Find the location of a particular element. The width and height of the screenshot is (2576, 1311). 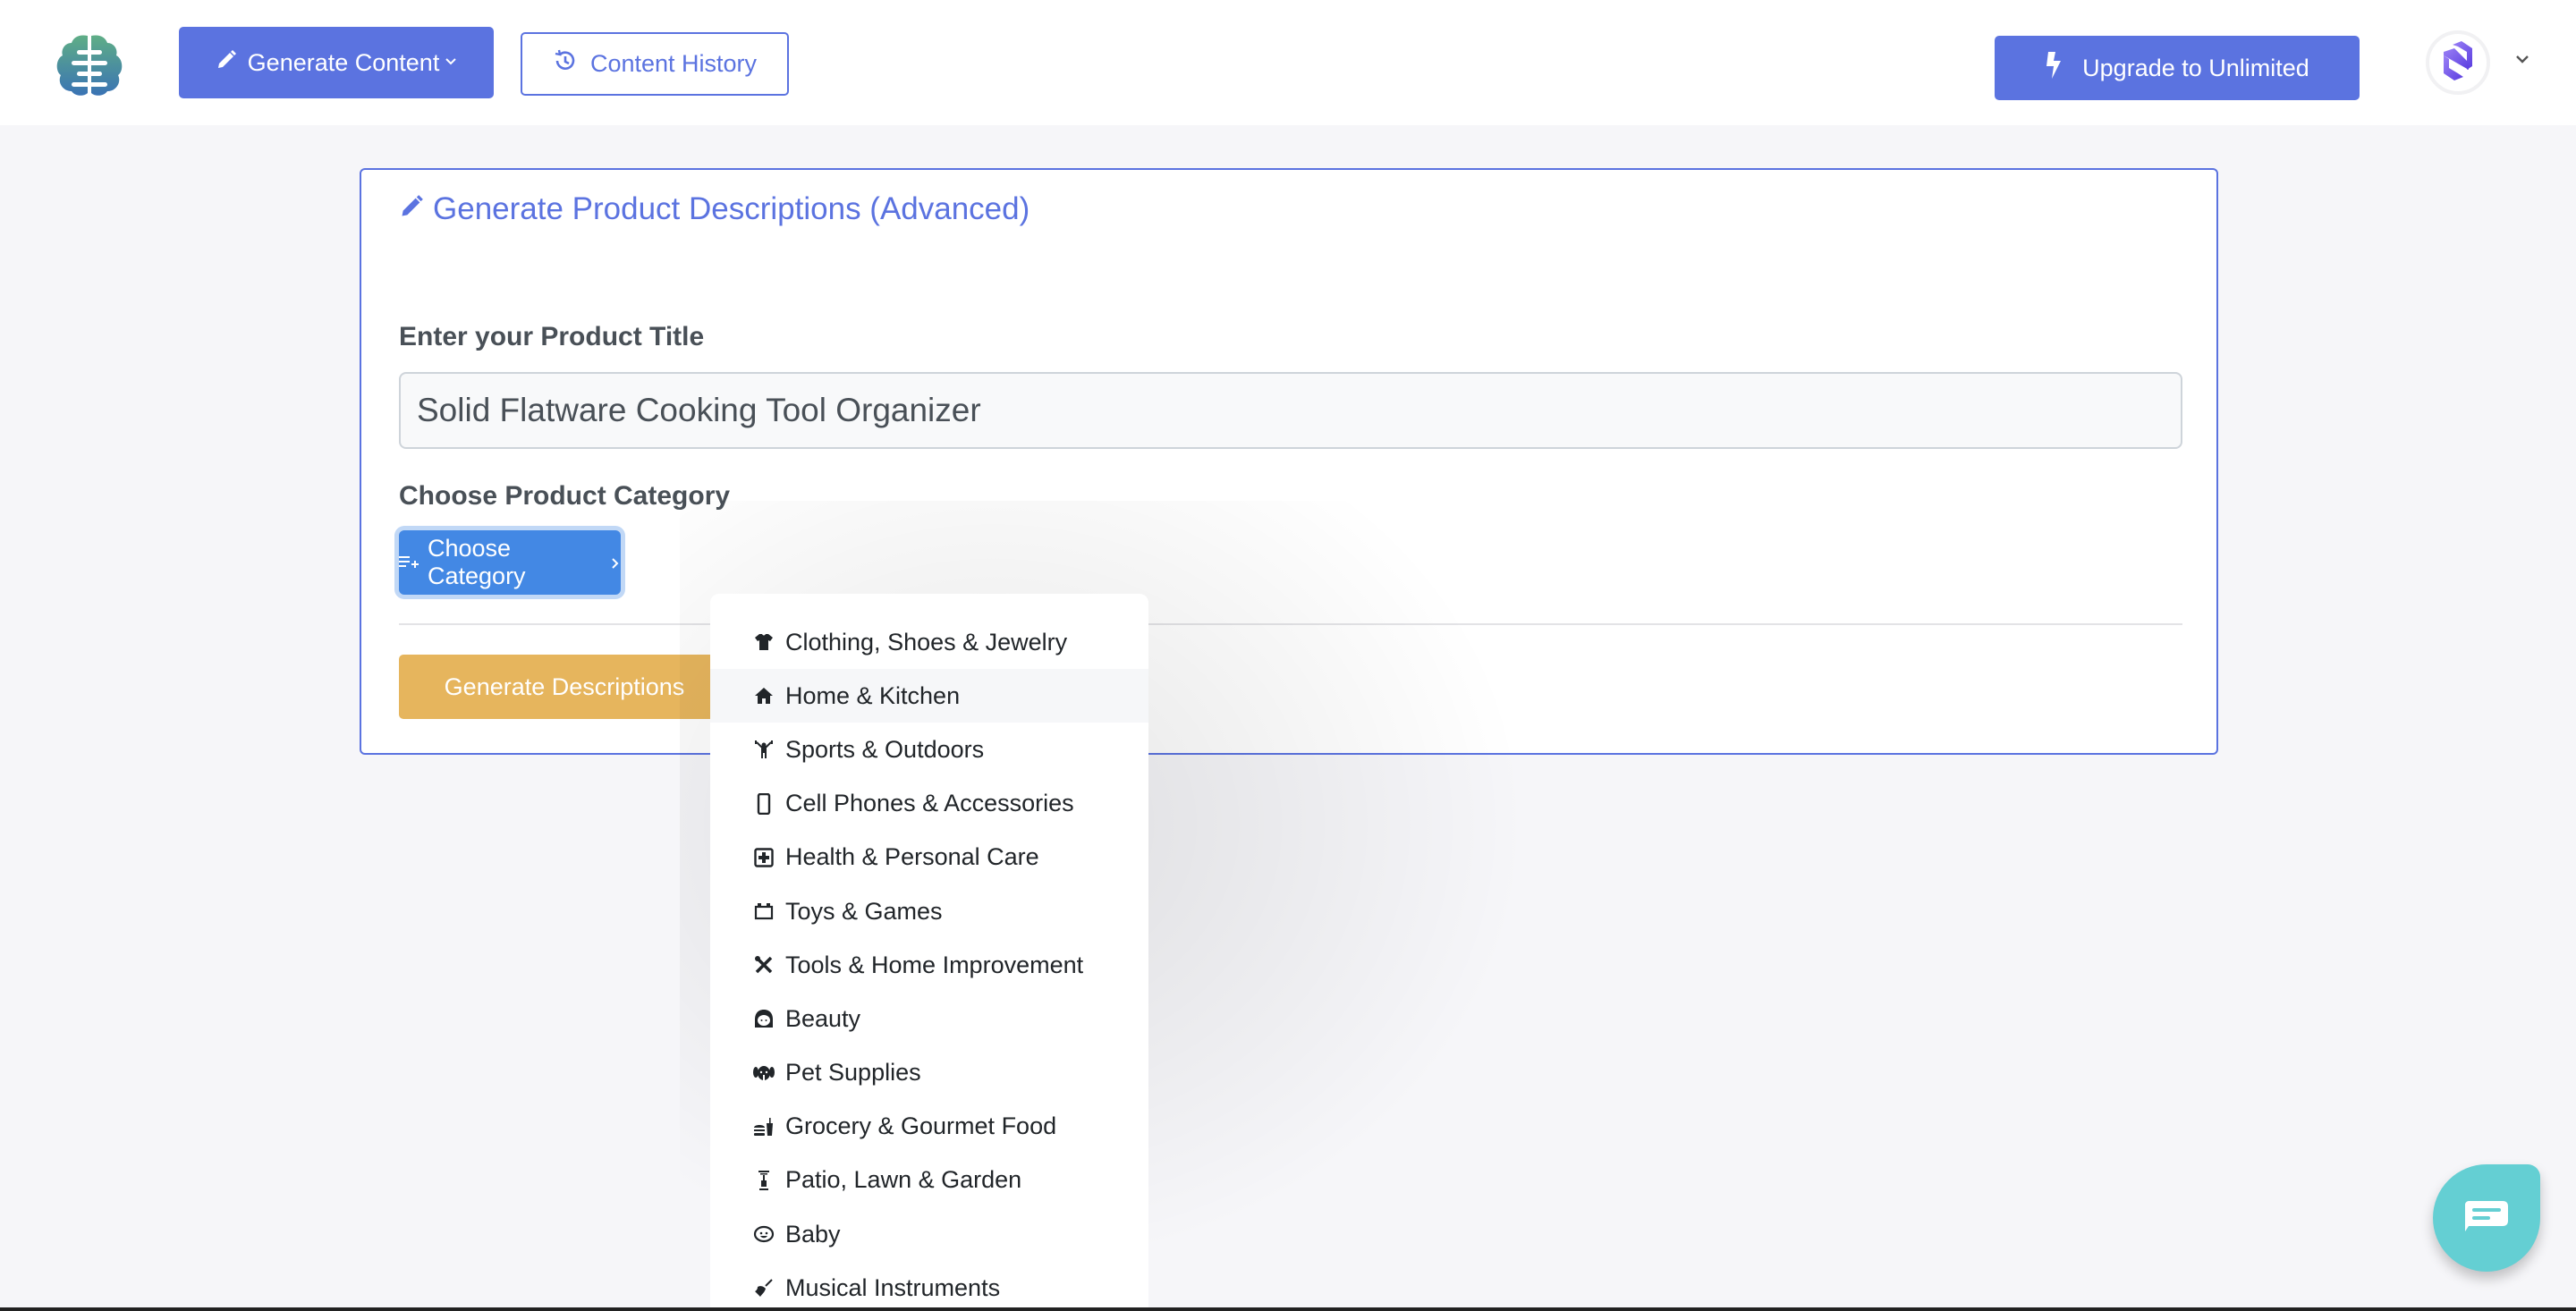

generate-descriptions-button: Generate Descriptions is located at coordinates (564, 687).